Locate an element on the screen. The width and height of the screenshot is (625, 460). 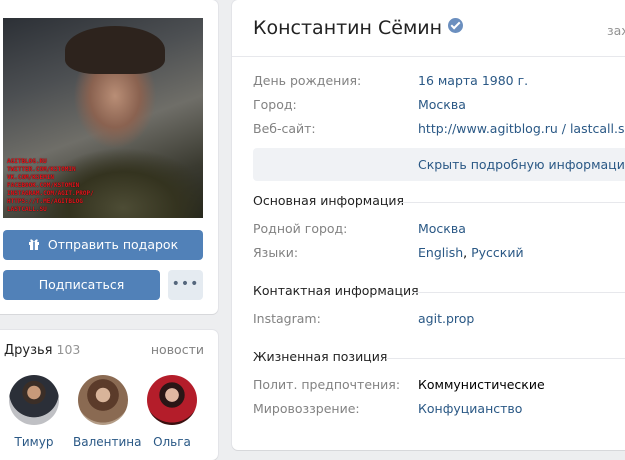
send-gift-label: Отправить подарок is located at coordinates (113, 244).